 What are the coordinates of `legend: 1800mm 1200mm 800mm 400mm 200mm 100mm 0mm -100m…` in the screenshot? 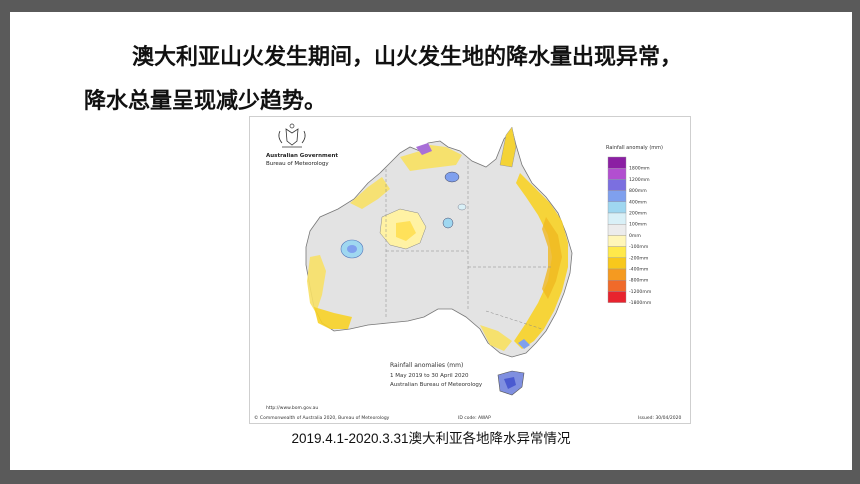 It's located at (629, 231).